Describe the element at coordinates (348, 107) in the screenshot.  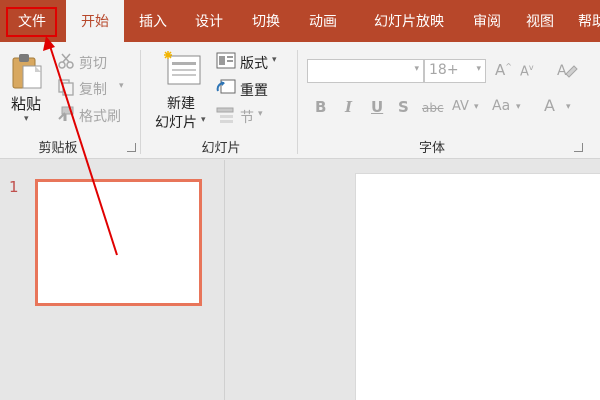
I see `italic-button: I` at that location.